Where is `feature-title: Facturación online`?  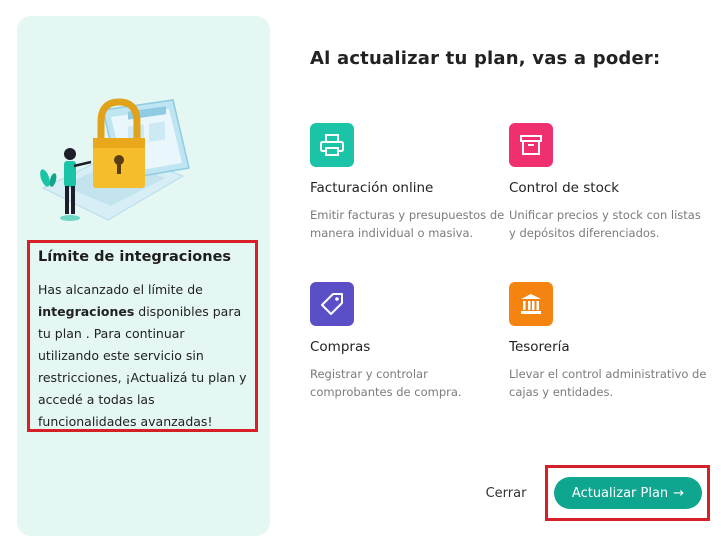 feature-title: Facturación online is located at coordinates (372, 188).